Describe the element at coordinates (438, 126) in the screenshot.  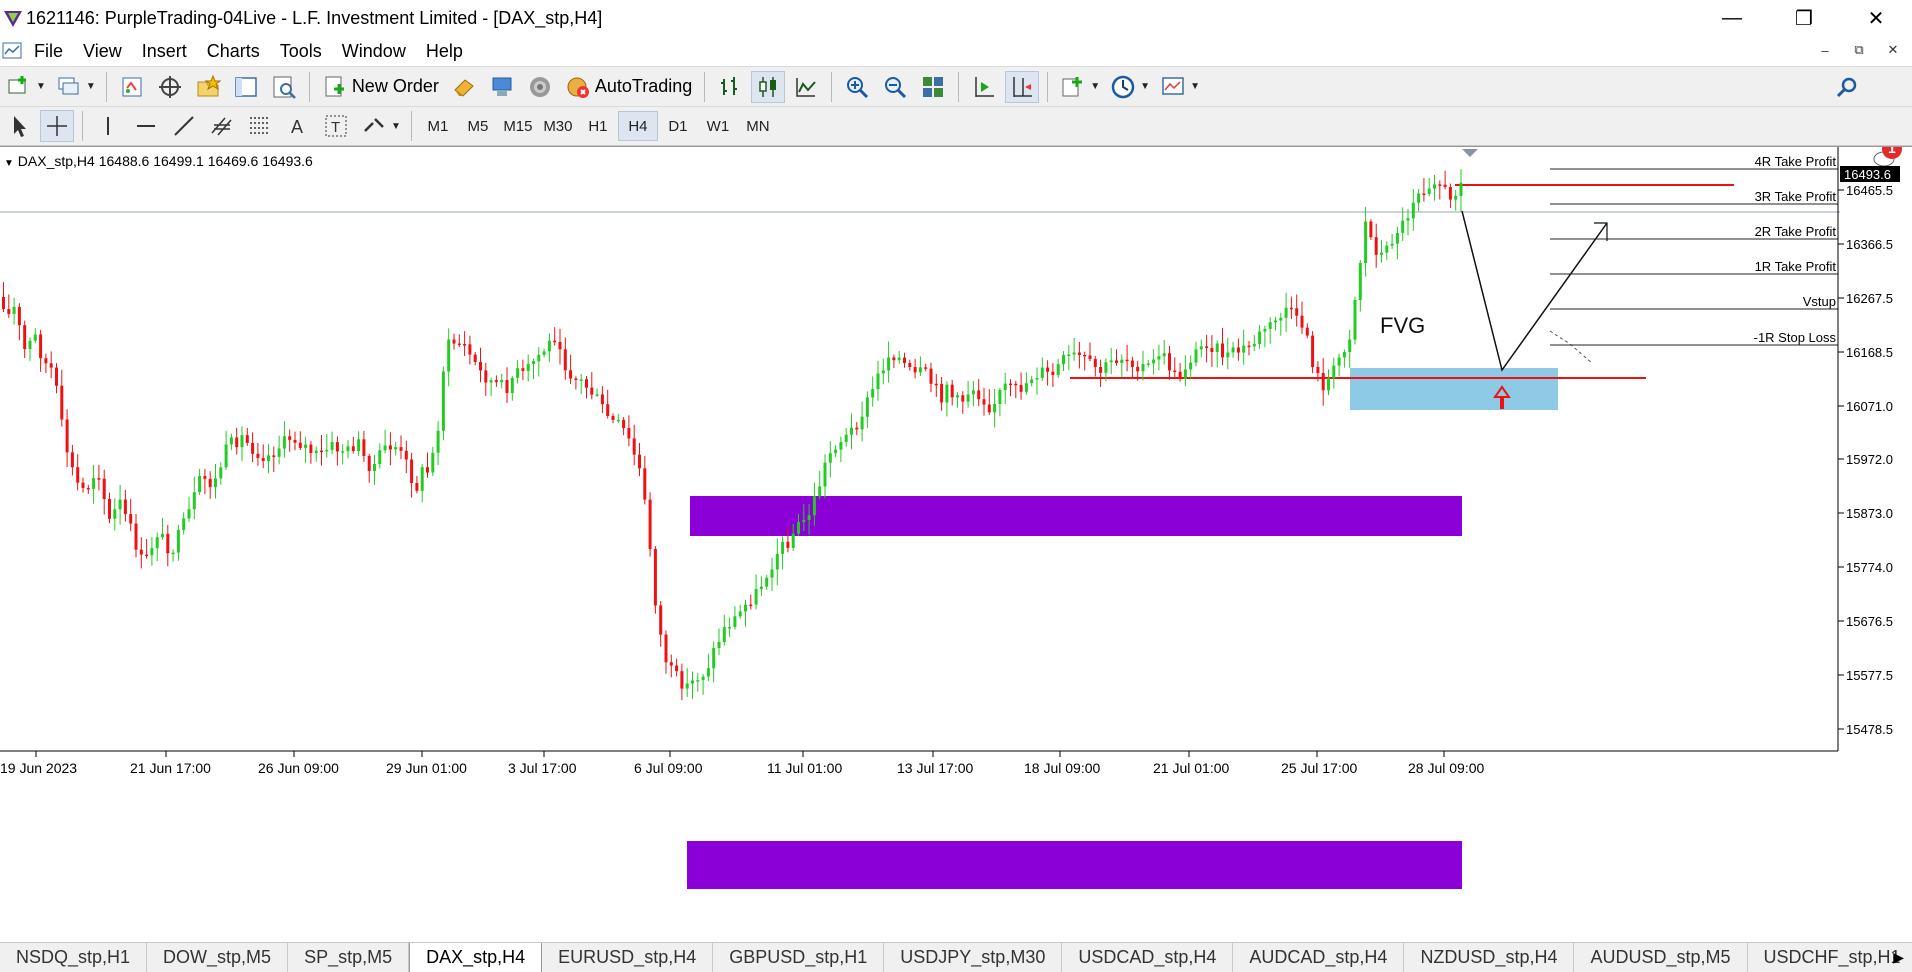
I see `timeframe-m1: M1` at that location.